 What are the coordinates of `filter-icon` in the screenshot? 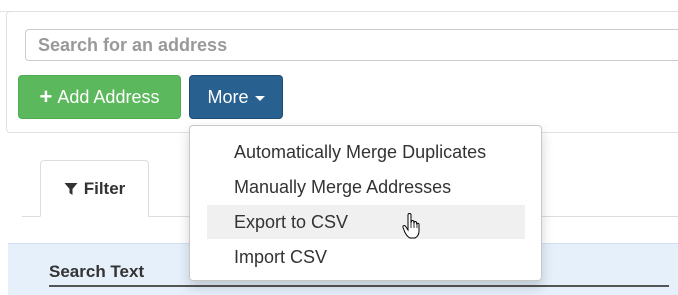 It's located at (71, 188).